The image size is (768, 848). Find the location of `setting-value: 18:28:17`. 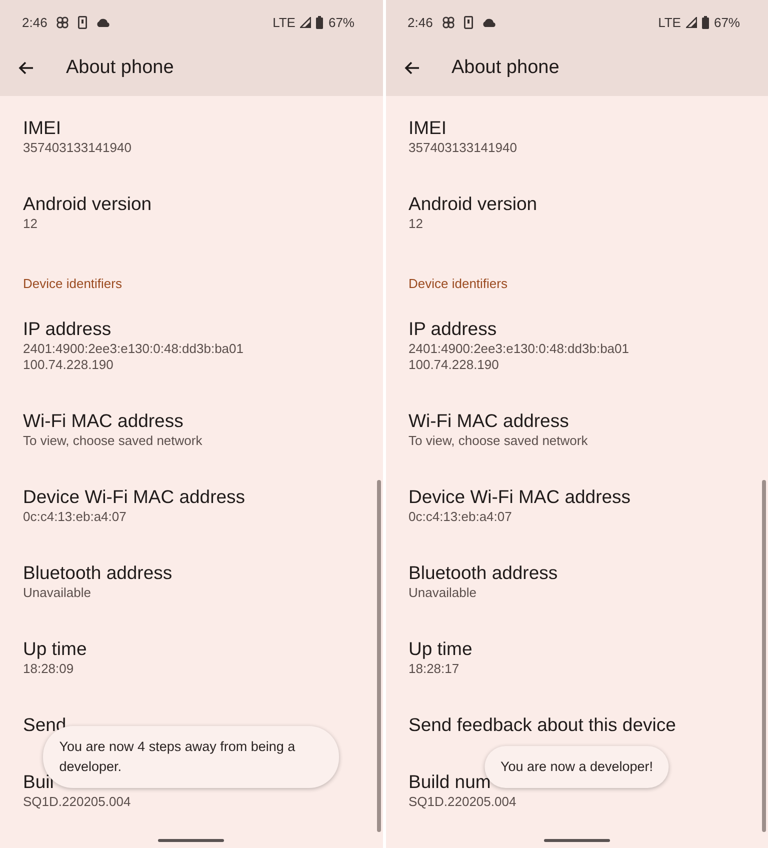

setting-value: 18:28:17 is located at coordinates (434, 669).